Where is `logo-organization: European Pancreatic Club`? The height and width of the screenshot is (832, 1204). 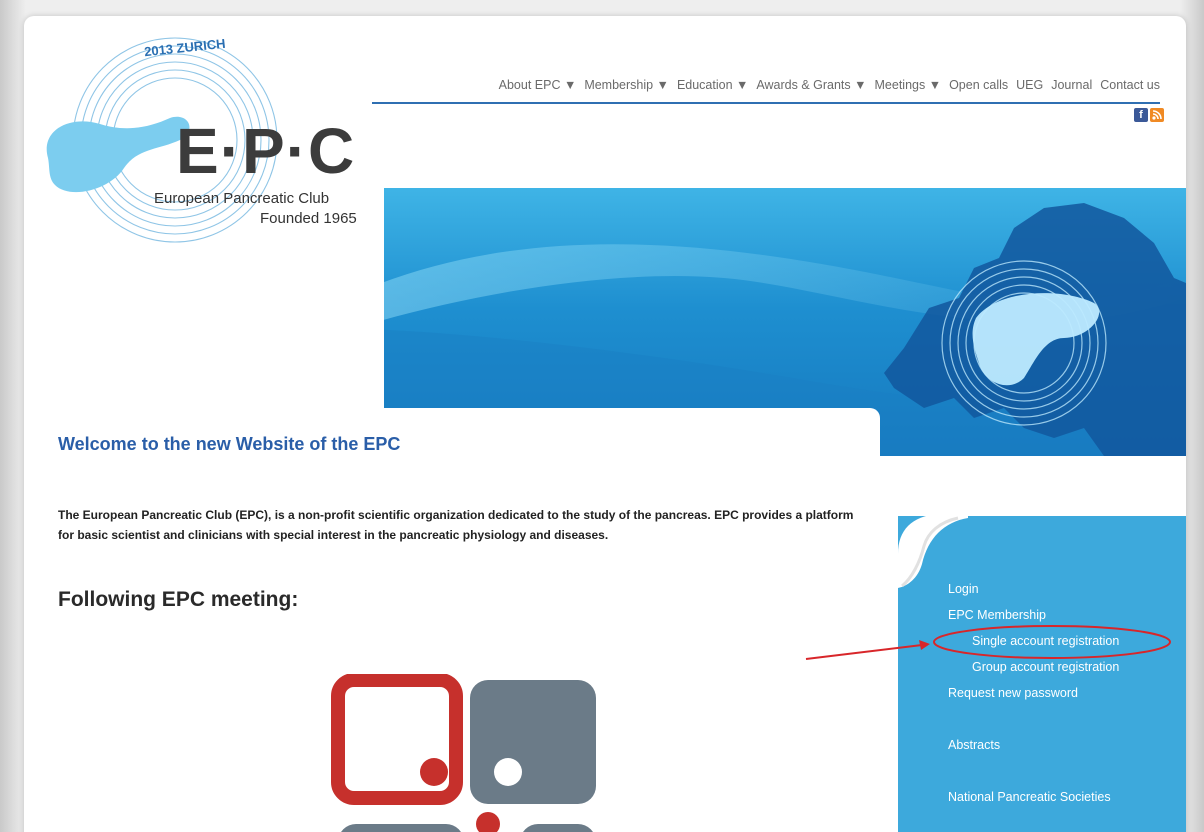 logo-organization: European Pancreatic Club is located at coordinates (242, 198).